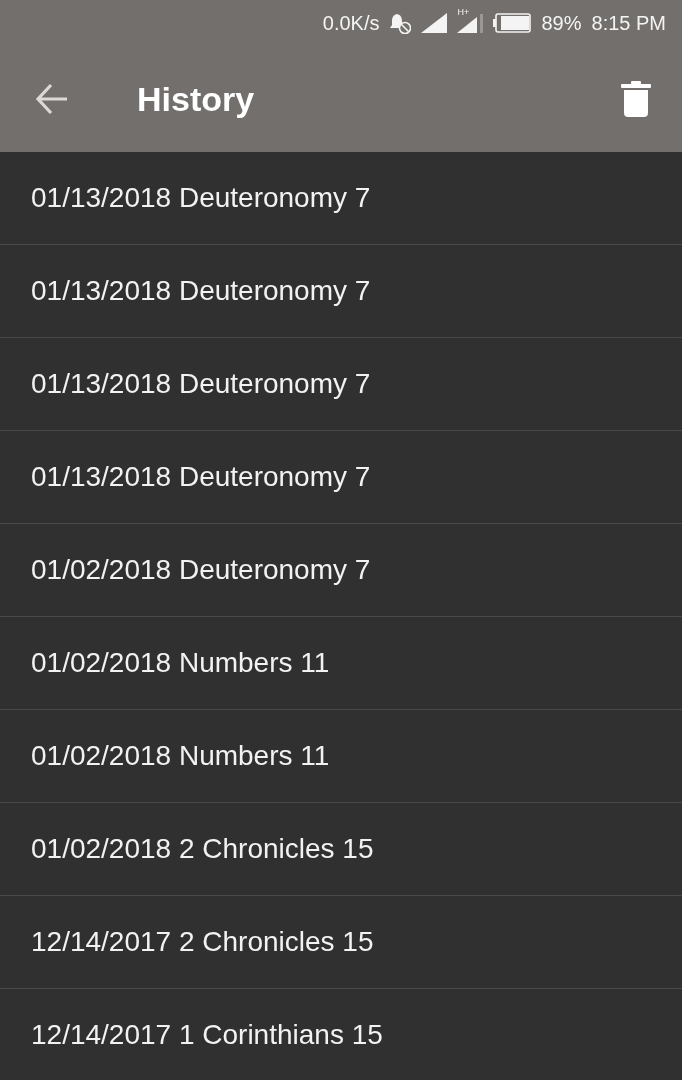 Image resolution: width=682 pixels, height=1080 pixels. I want to click on back-button, so click(52, 98).